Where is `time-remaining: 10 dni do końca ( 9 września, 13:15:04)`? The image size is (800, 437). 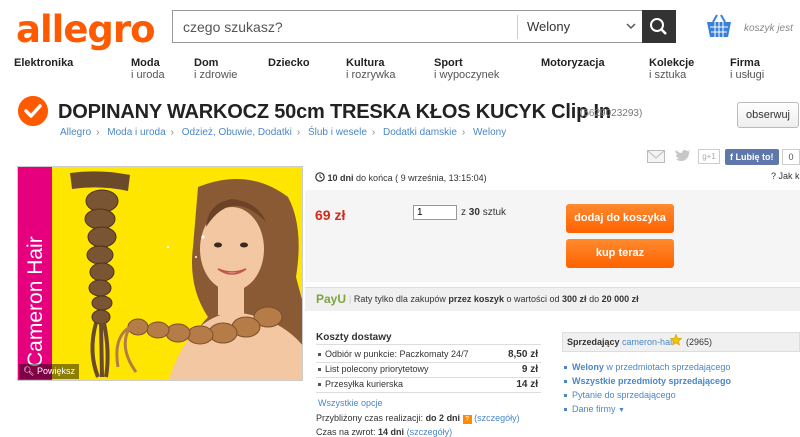
time-remaining: 10 dni do końca ( 9 września, 13:15:04) is located at coordinates (401, 177).